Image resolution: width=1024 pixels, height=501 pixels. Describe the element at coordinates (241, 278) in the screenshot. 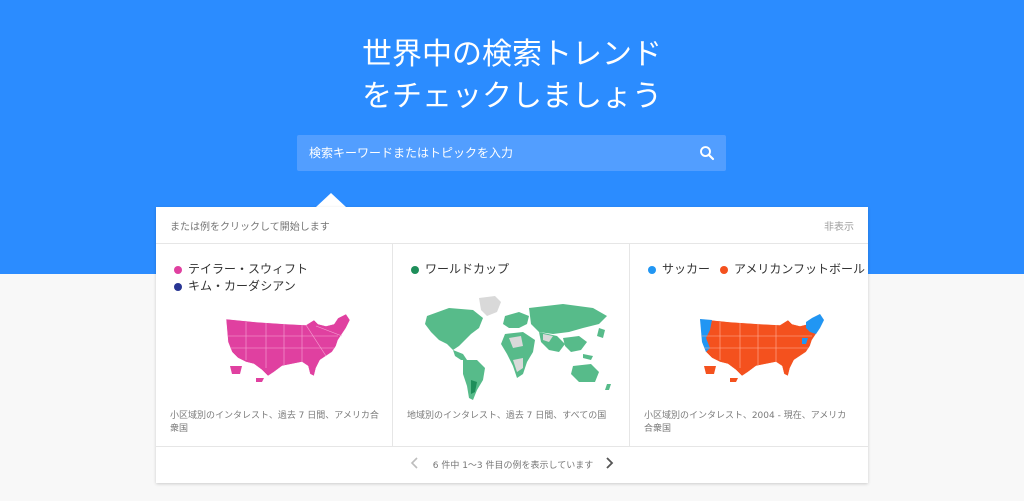

I see `example-legend: テイラー・スウィフト キム・カーダシアン` at that location.